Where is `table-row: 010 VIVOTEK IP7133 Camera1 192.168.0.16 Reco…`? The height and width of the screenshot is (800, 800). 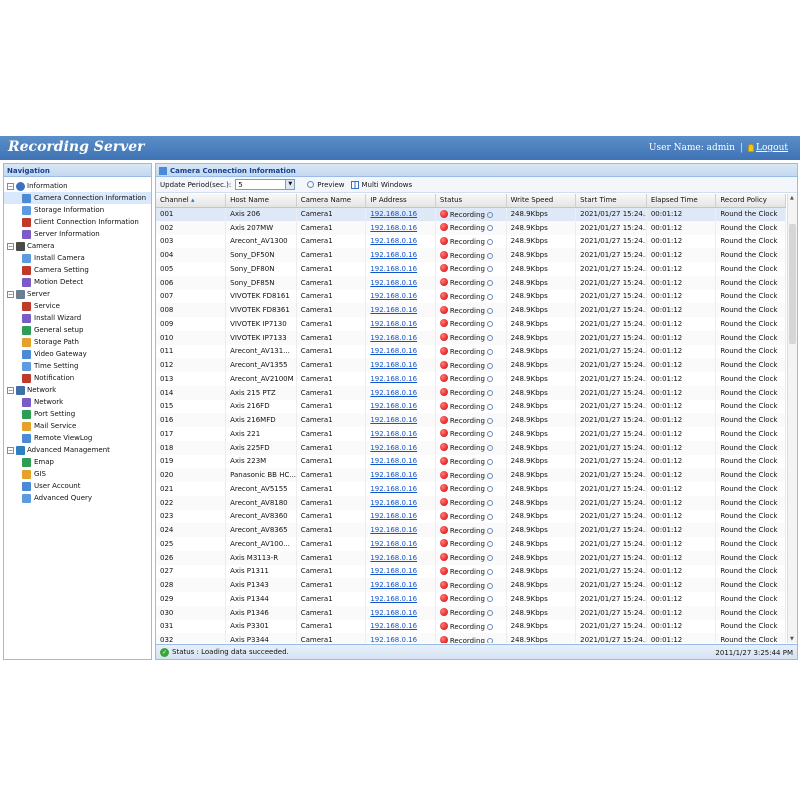 table-row: 010 VIVOTEK IP7133 Camera1 192.168.0.16 Reco… is located at coordinates (471, 337).